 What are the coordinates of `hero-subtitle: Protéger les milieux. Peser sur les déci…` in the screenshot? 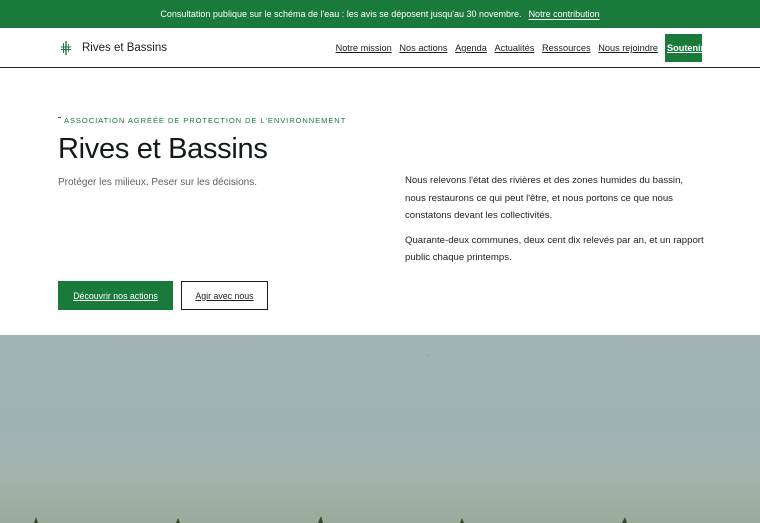 It's located at (157, 182).